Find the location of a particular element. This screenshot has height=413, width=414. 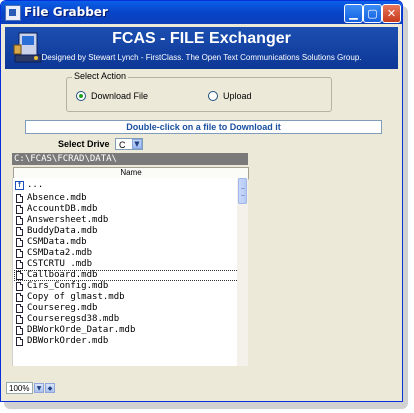

close-icon: ✕ is located at coordinates (391, 13).